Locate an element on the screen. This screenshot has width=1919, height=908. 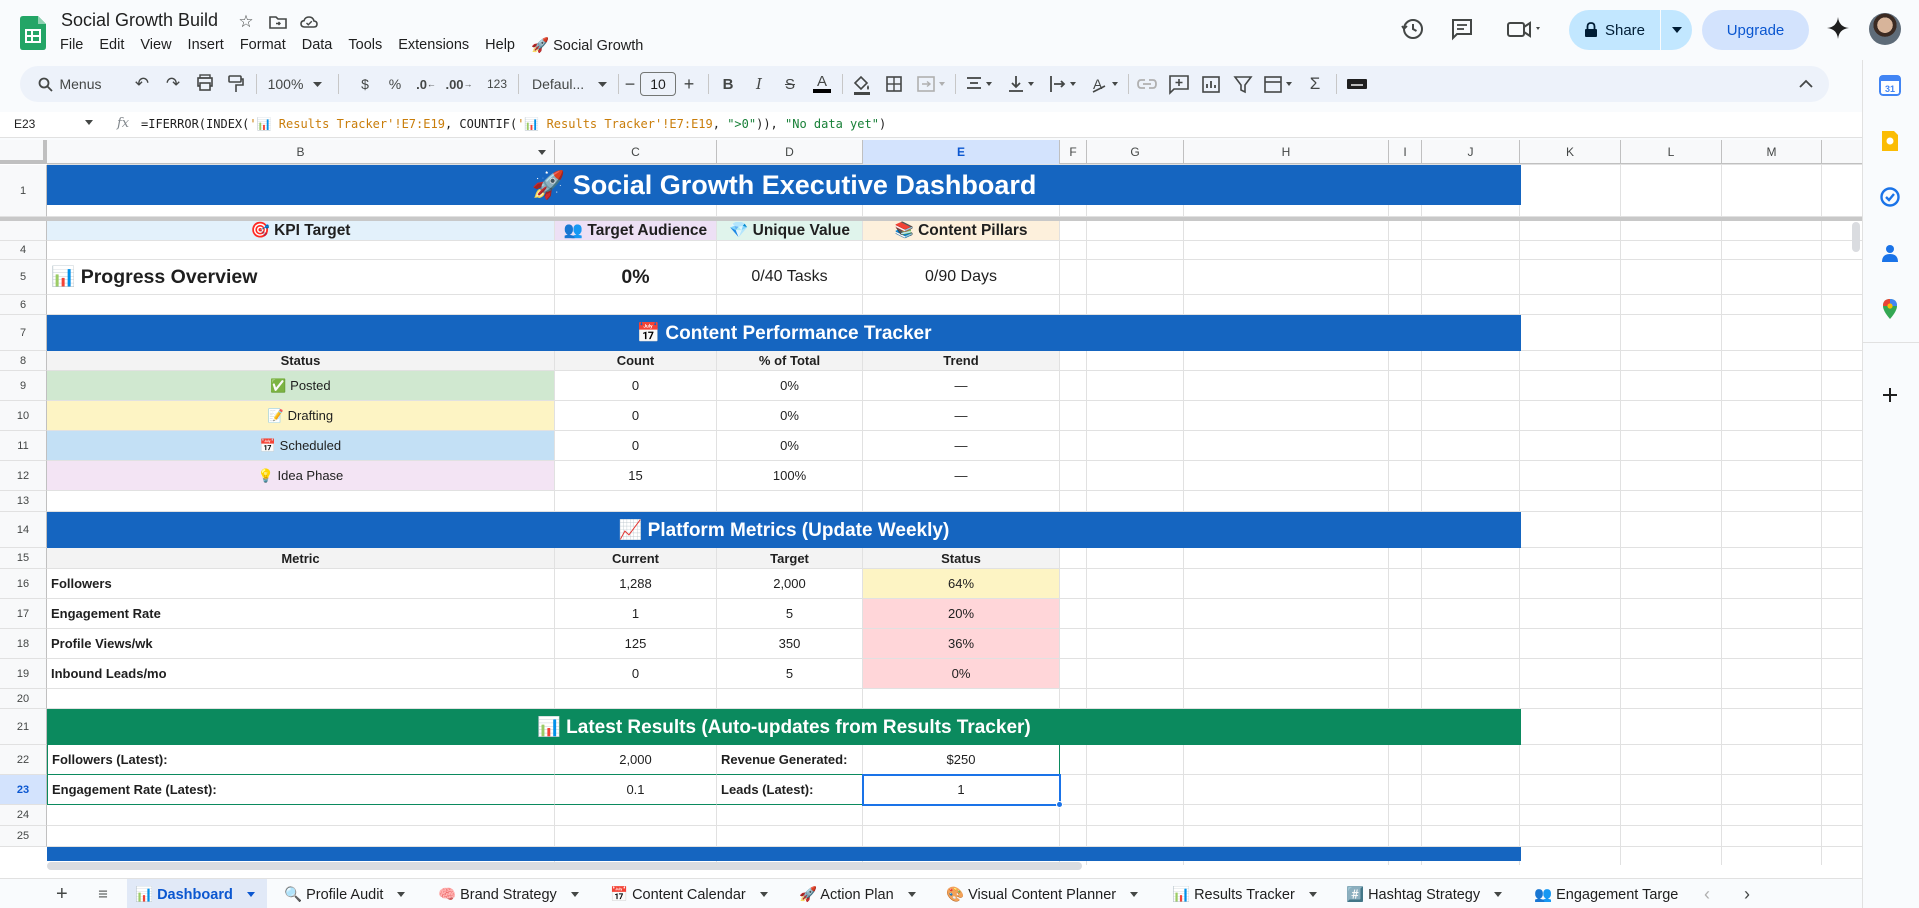
keyboard-icon is located at coordinates (1357, 84).